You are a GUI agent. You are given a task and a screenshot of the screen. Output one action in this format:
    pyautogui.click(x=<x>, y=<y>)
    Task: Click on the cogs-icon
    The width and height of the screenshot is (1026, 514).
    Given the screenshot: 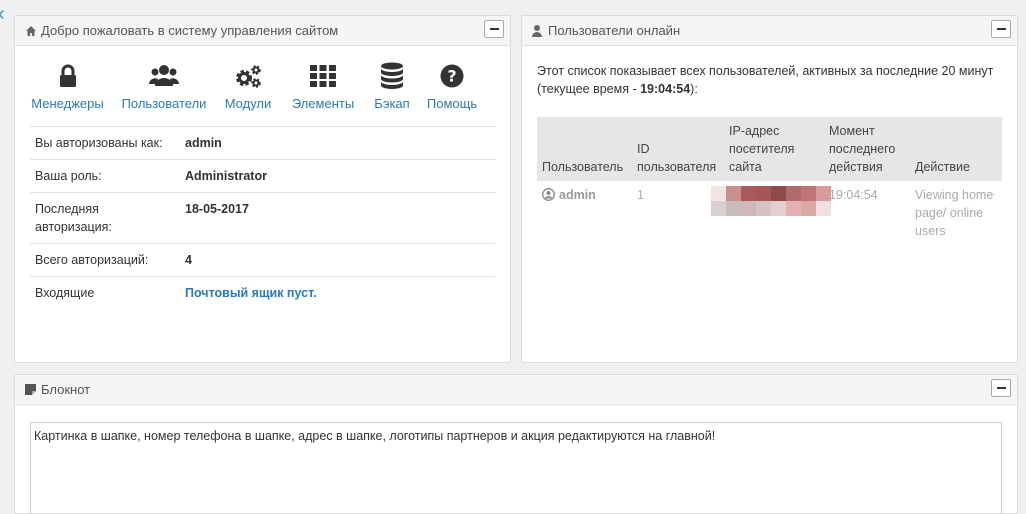 What is the action you would take?
    pyautogui.click(x=248, y=76)
    